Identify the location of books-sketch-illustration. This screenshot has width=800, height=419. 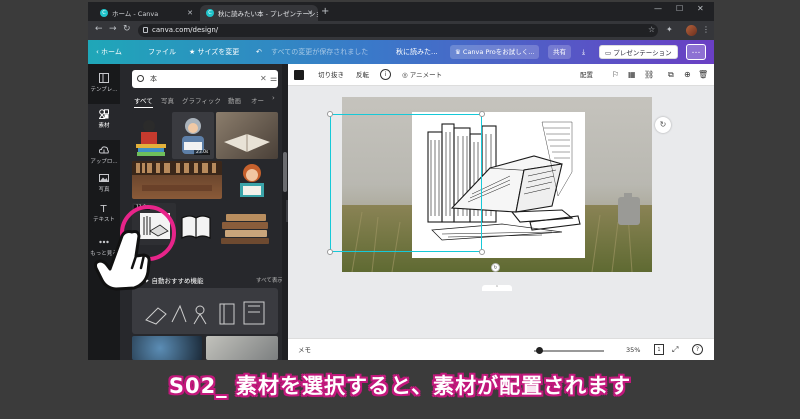
(498, 185).